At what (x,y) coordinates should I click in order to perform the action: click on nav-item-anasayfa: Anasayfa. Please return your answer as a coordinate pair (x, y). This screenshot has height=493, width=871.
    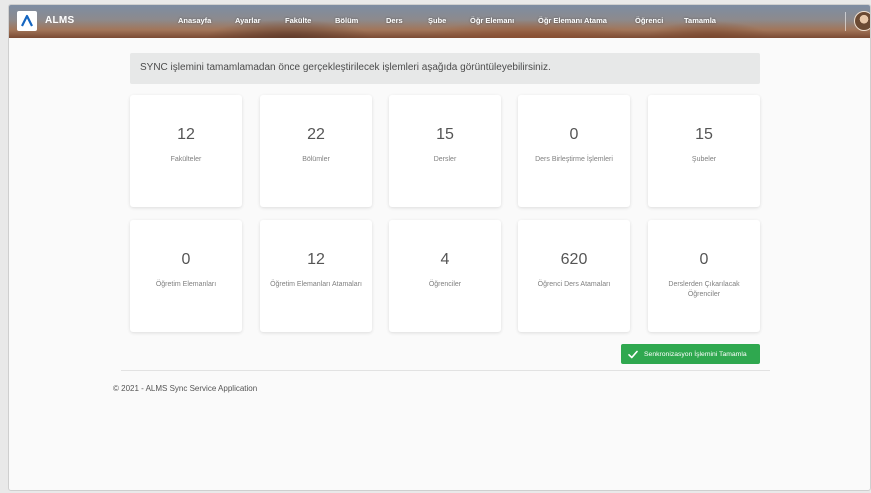
    Looking at the image, I should click on (194, 20).